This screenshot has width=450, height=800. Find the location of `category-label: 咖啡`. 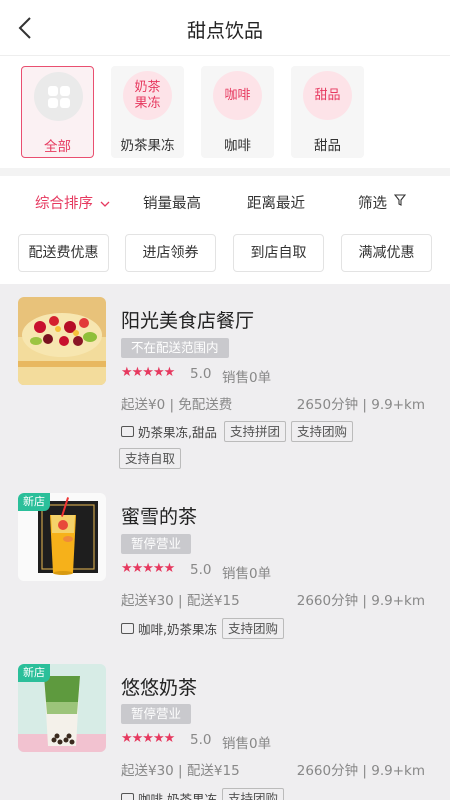

category-label: 咖啡 is located at coordinates (237, 146).